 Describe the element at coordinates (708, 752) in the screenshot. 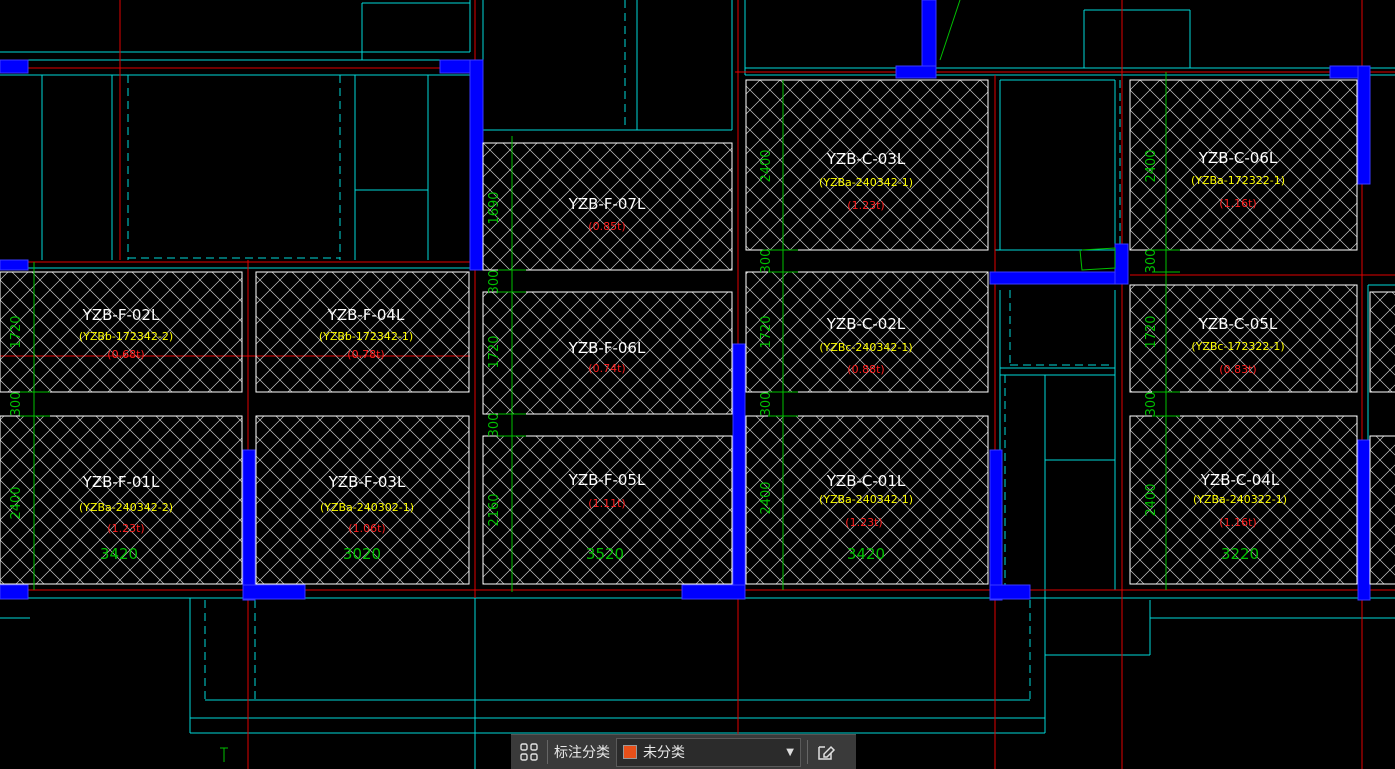

I see `category-dropdown: 未分类 ▼` at that location.